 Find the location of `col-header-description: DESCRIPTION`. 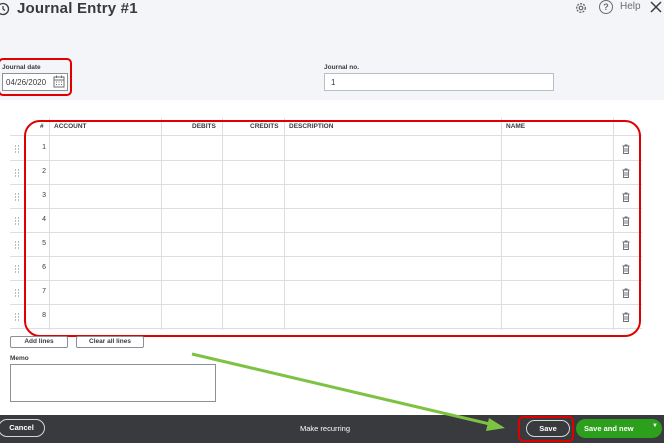

col-header-description: DESCRIPTION is located at coordinates (311, 126).